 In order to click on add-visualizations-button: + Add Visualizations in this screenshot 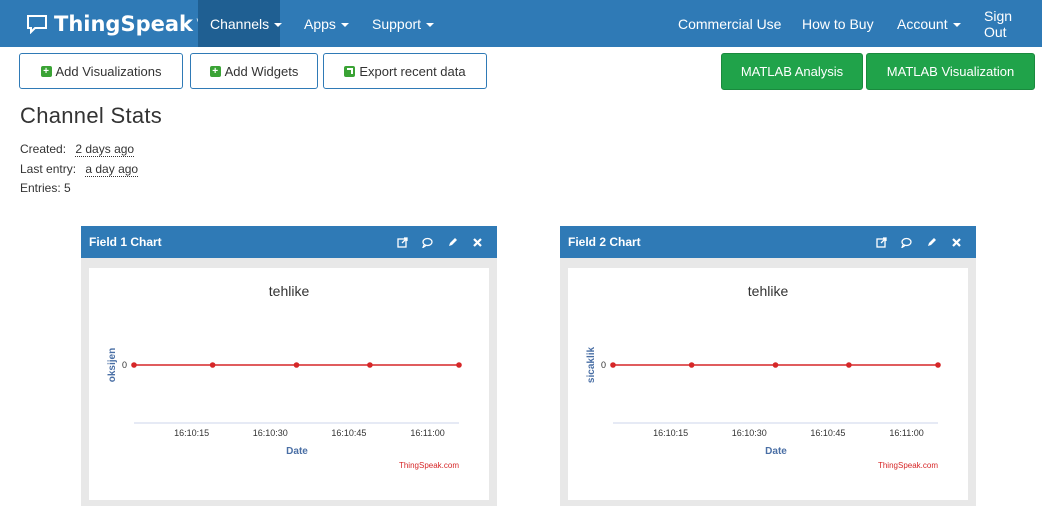, I will do `click(101, 71)`.